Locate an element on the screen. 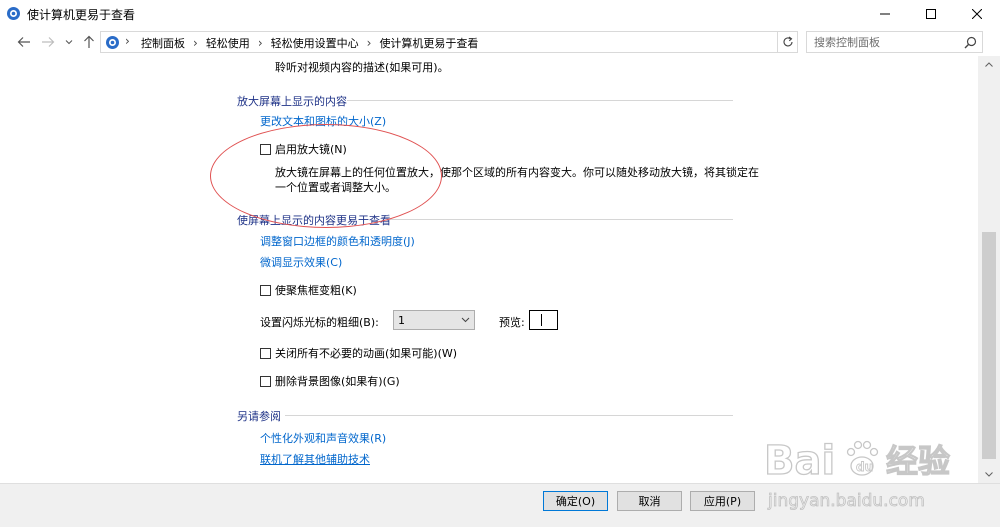 The image size is (1000, 527). cancel-button: 取消 is located at coordinates (649, 501).